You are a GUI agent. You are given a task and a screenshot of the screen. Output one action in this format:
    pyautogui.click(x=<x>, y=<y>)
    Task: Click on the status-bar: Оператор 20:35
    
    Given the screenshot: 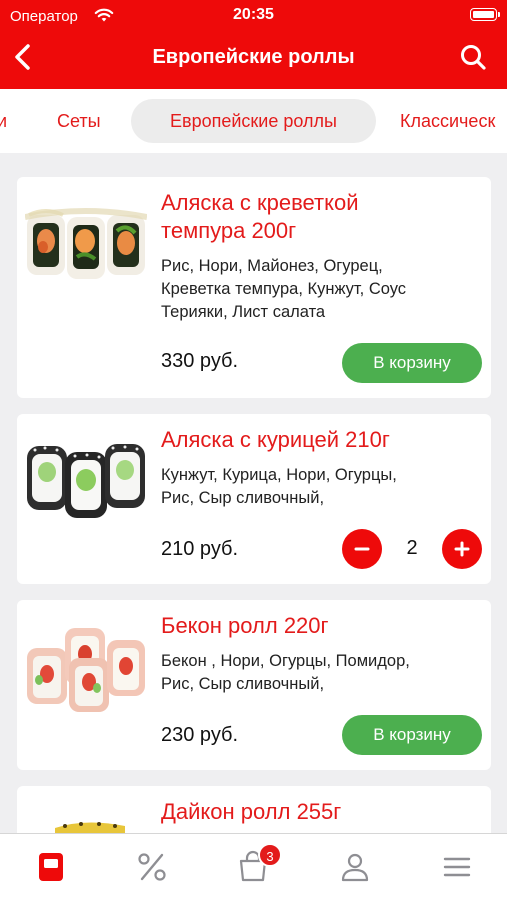 What is the action you would take?
    pyautogui.click(x=253, y=16)
    